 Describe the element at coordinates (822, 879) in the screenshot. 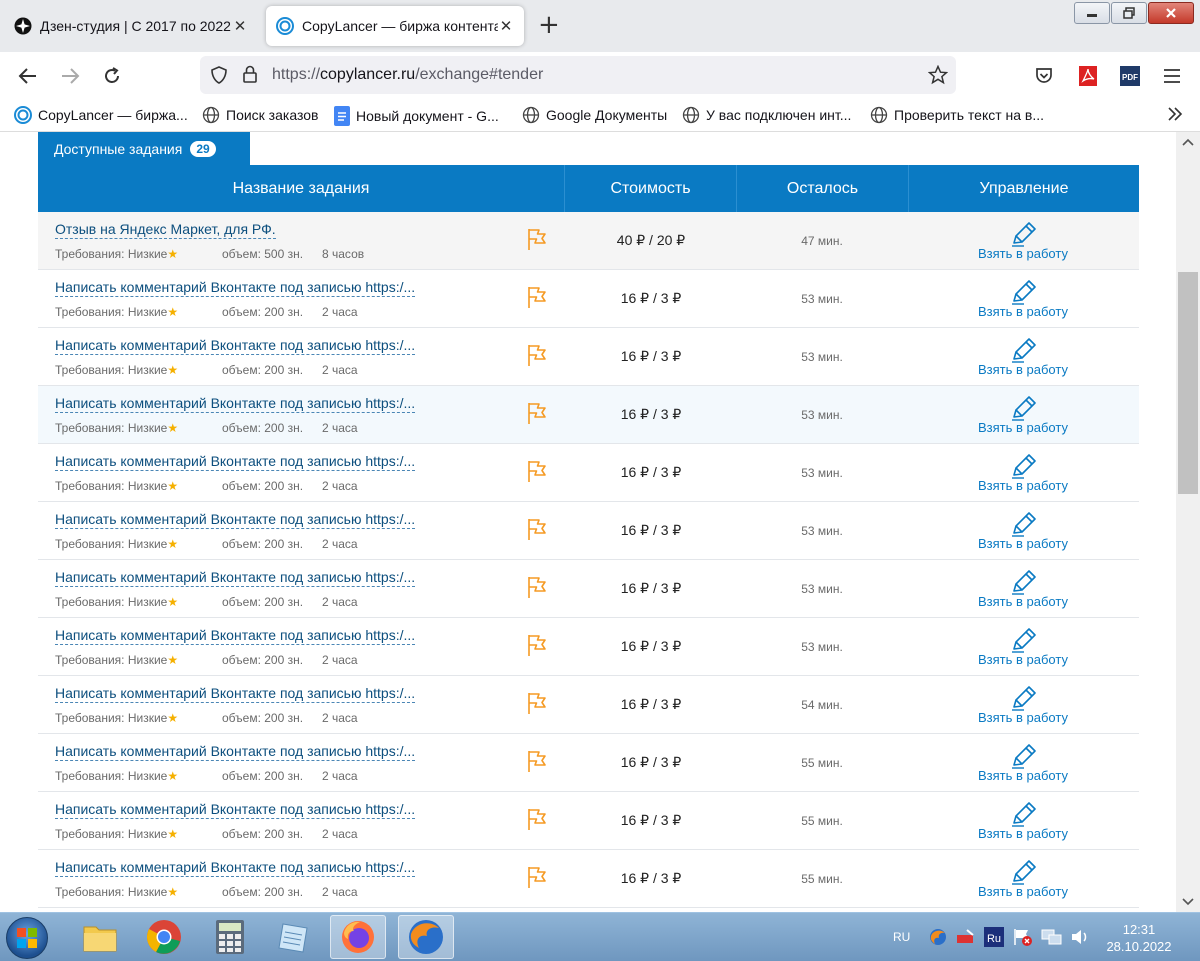

I see `task-time-remaining: 55 мин.` at that location.